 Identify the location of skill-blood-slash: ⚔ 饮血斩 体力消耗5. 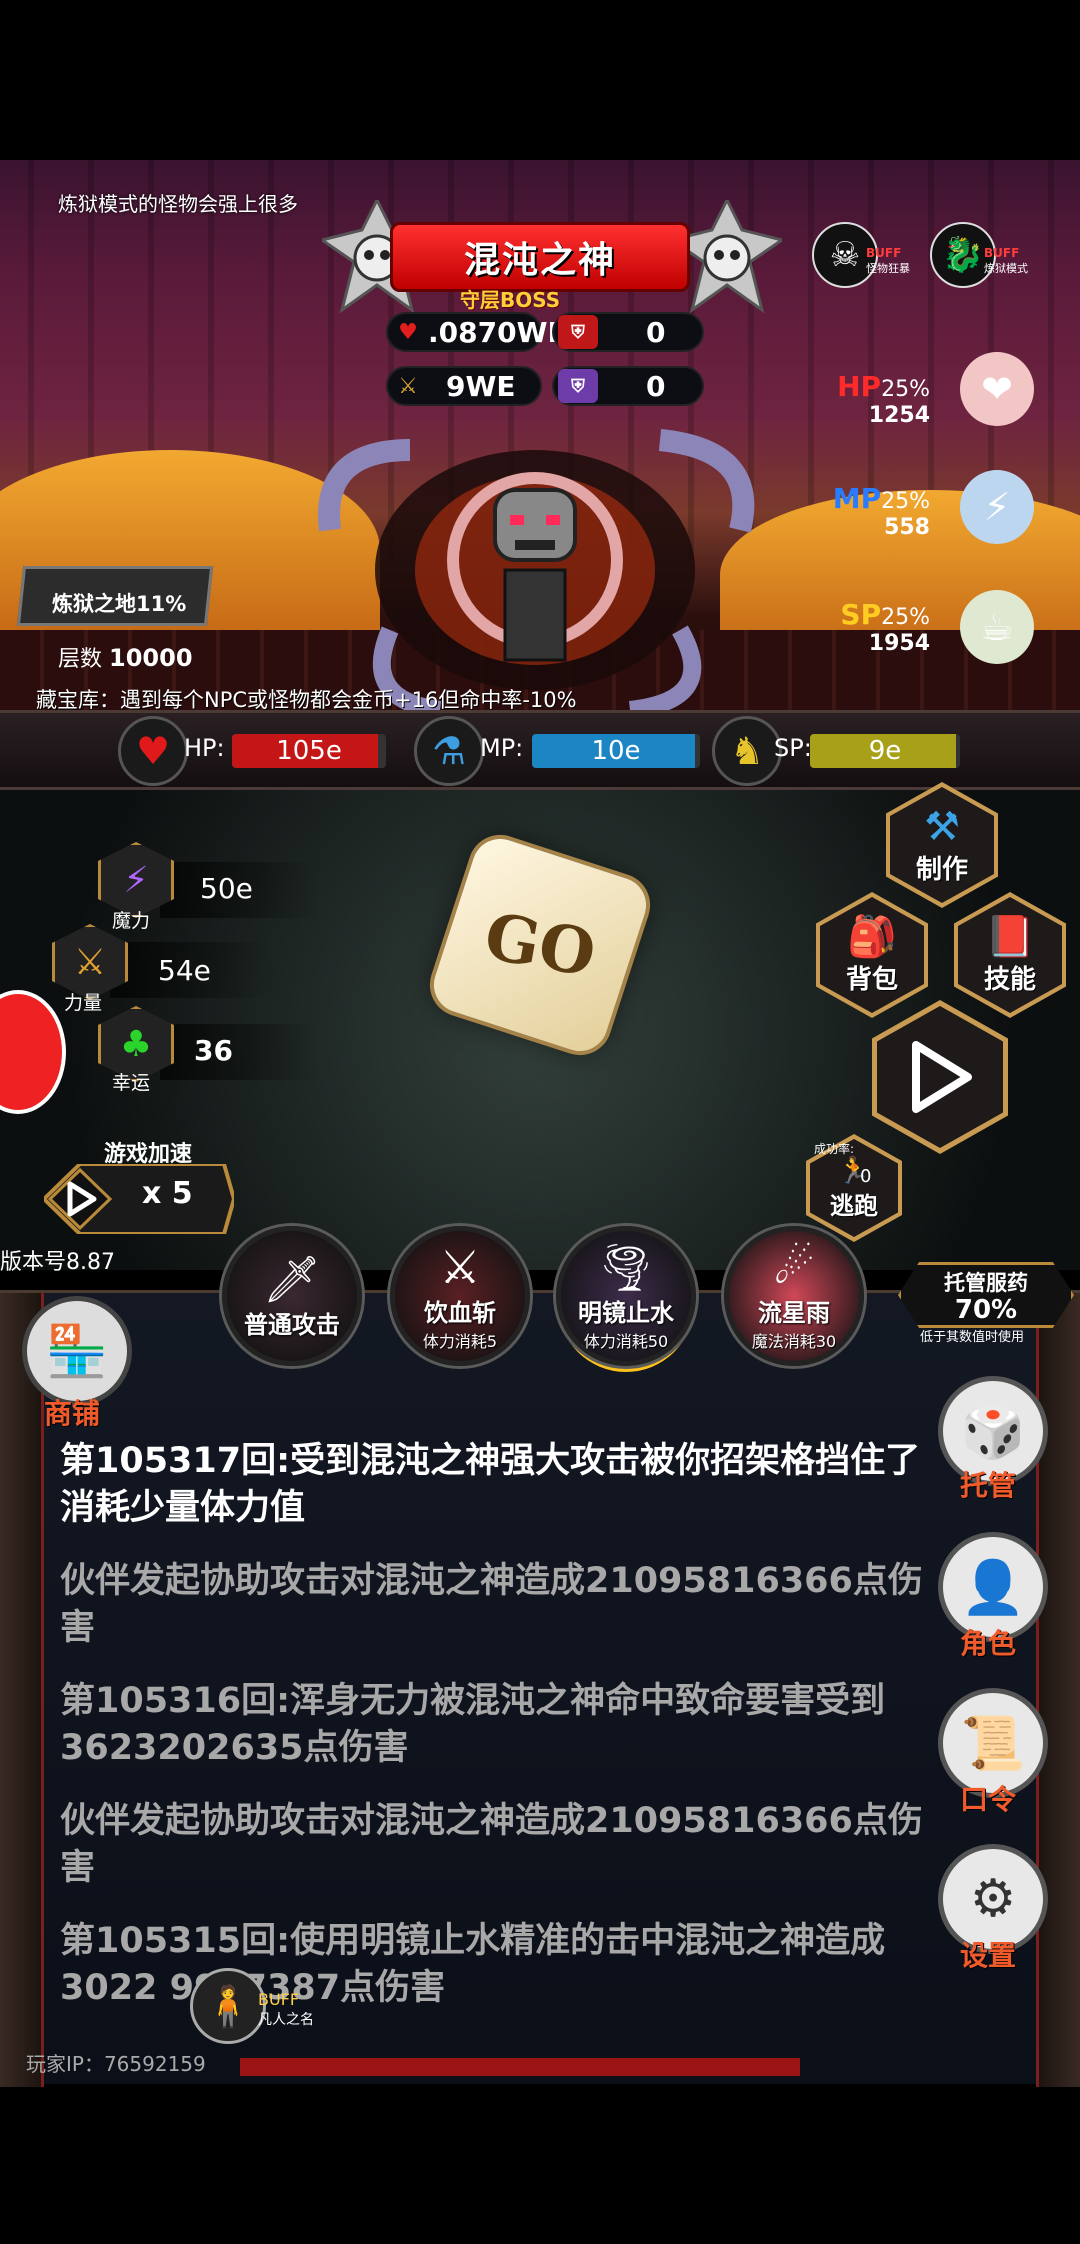
(460, 1296).